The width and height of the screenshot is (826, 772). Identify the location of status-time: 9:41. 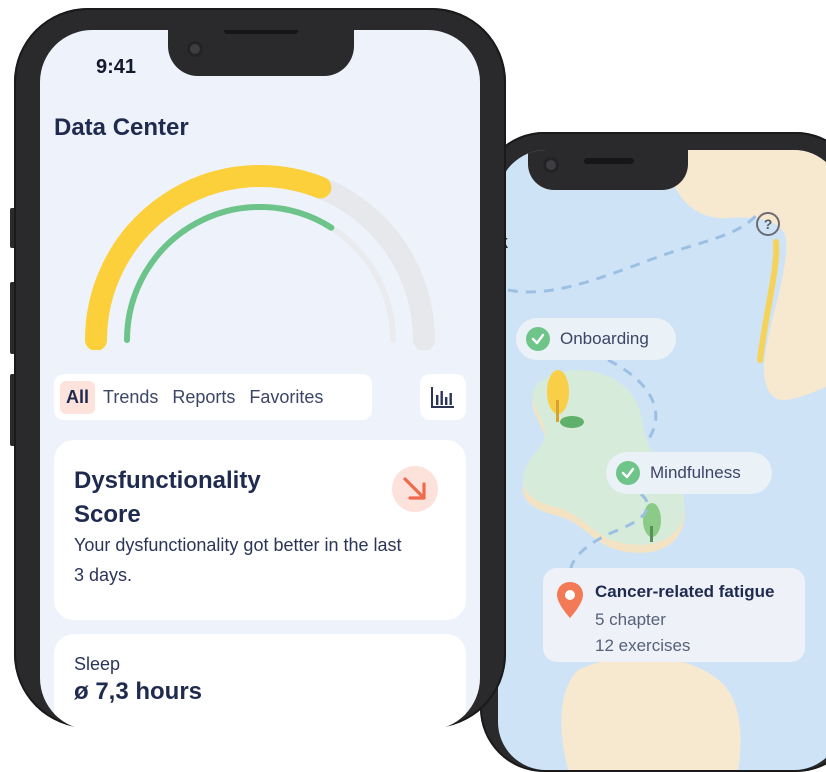
(116, 67).